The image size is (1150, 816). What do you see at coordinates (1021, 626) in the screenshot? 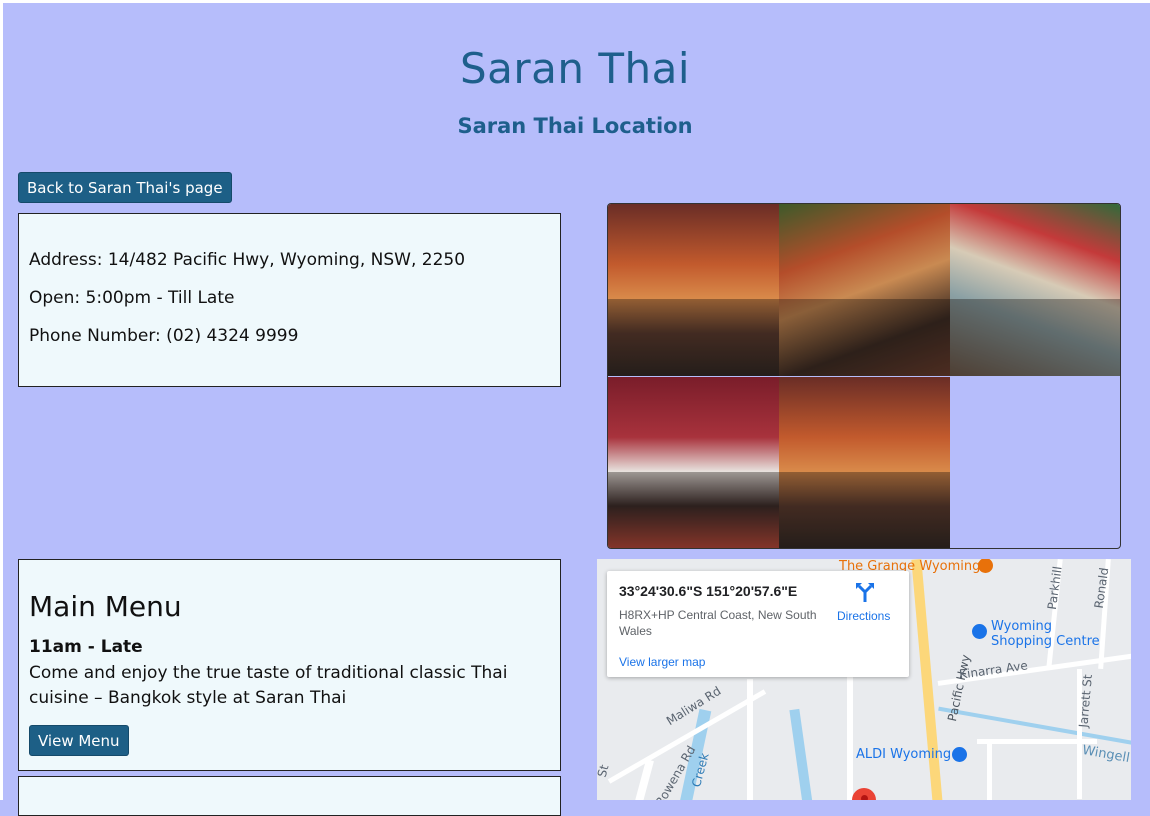
I see `wyoming-shopping-label-1: Wyoming` at bounding box center [1021, 626].